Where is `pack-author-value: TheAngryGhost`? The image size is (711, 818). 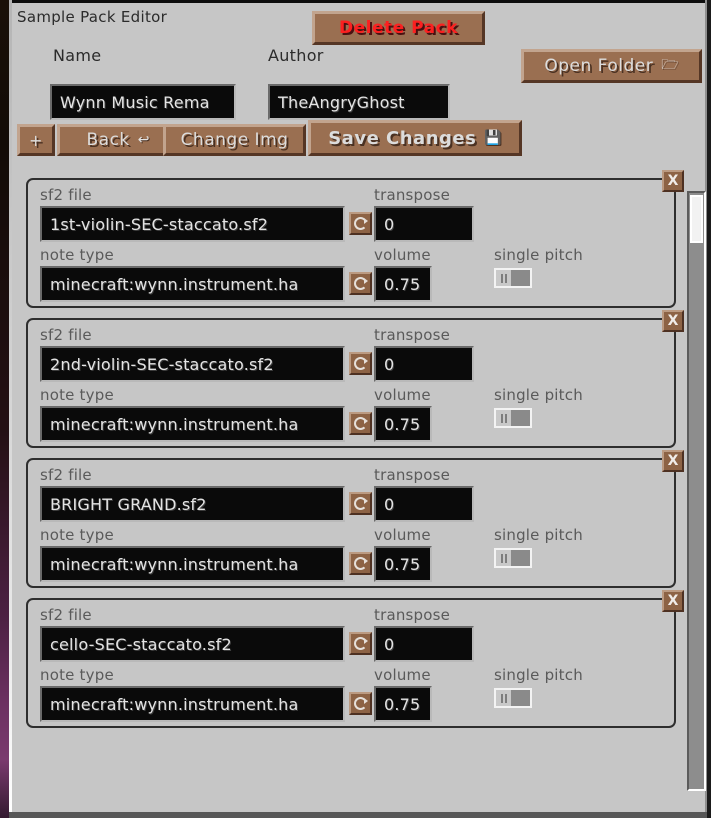
pack-author-value: TheAngryGhost is located at coordinates (341, 102).